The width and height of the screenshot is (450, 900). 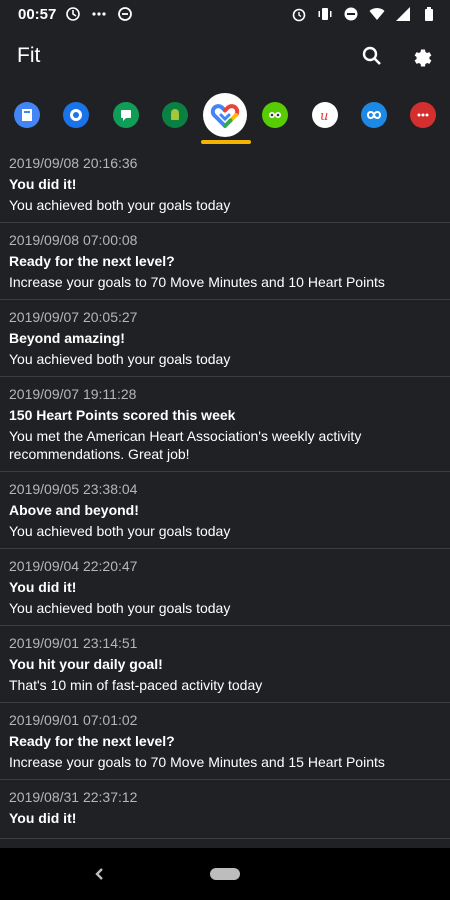 What do you see at coordinates (99, 14) in the screenshot?
I see `dots-icon` at bounding box center [99, 14].